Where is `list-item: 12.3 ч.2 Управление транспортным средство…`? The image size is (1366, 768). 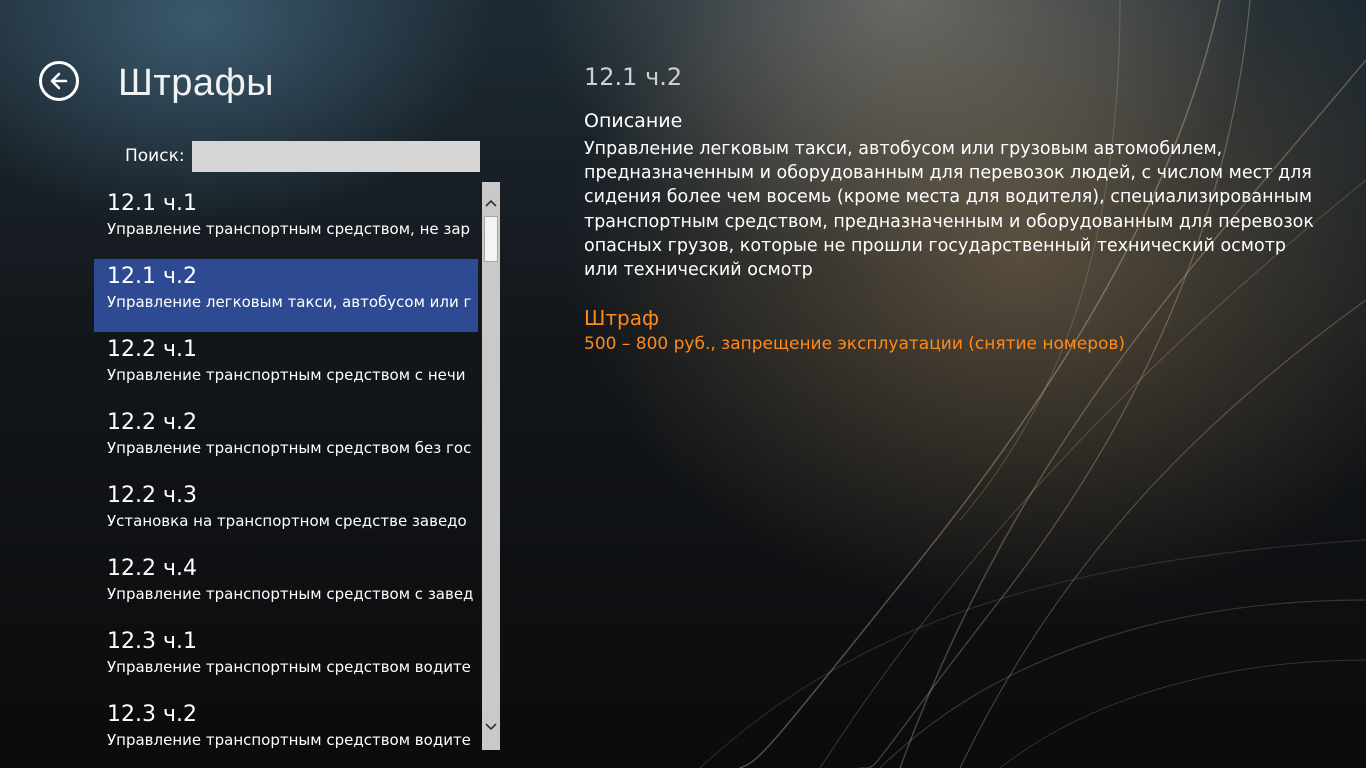
list-item: 12.3 ч.2 Управление транспортным средство… is located at coordinates (286, 724).